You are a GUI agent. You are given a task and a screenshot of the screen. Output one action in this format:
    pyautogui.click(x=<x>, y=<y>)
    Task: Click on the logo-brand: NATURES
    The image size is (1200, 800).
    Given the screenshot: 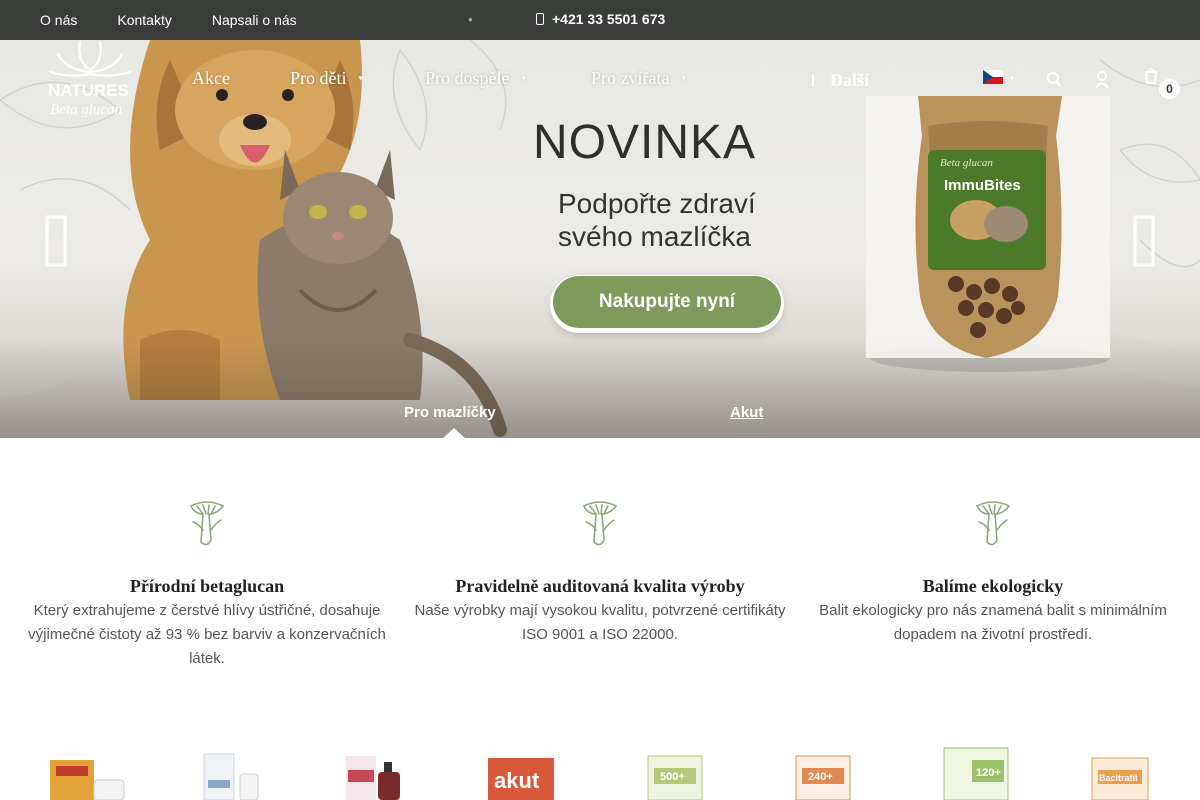 What is the action you would take?
    pyautogui.click(x=88, y=90)
    